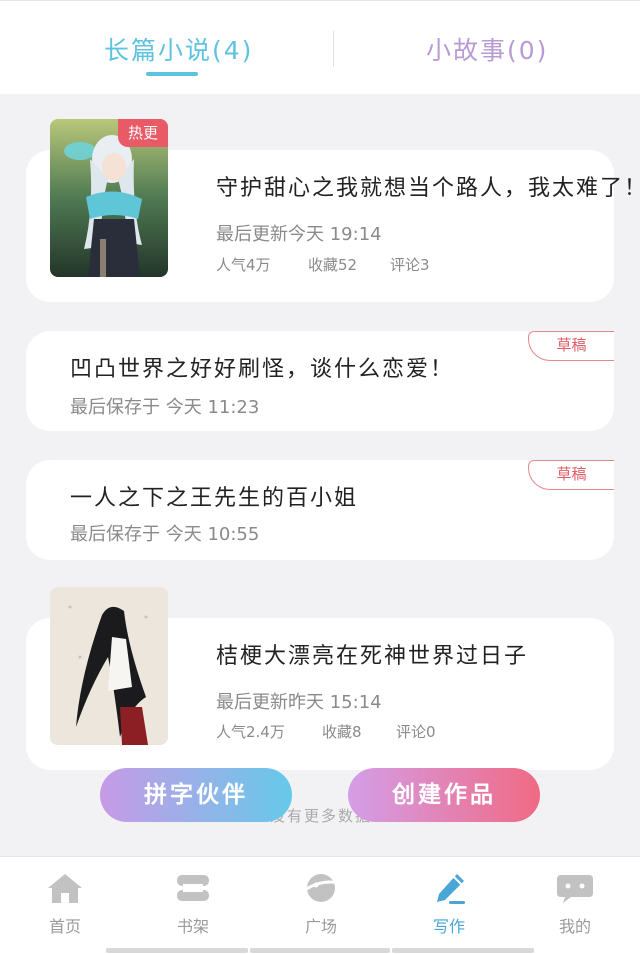 The image size is (640, 954). I want to click on nav-label: 书架, so click(192, 926).